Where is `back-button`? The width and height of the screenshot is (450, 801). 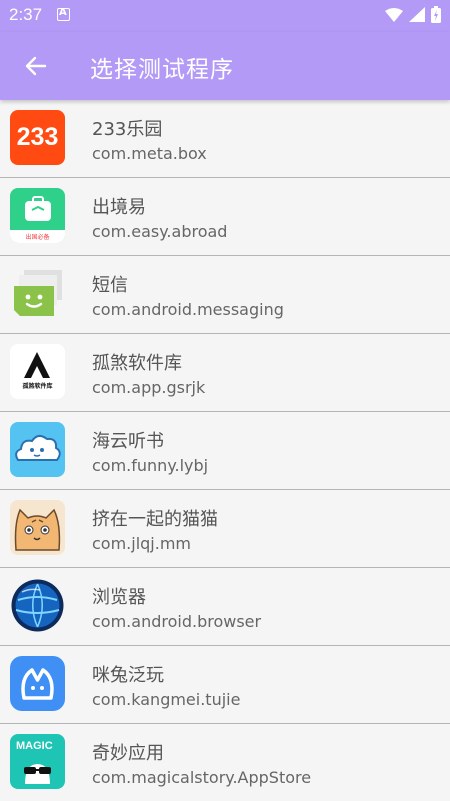
back-button is located at coordinates (36, 66).